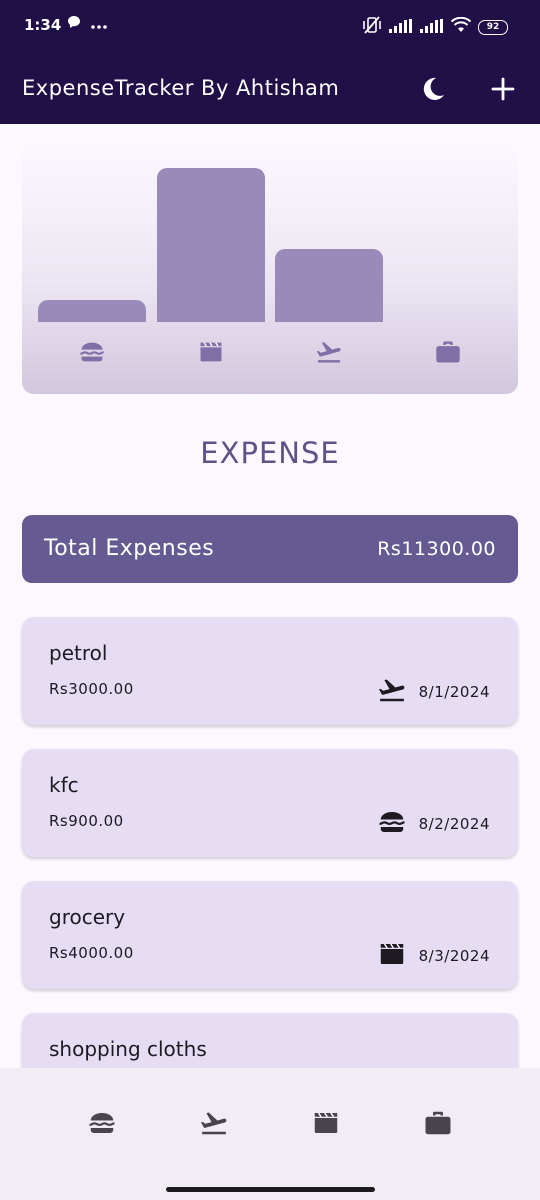 This screenshot has width=540, height=1200. Describe the element at coordinates (64, 785) in the screenshot. I see `expense-title: kfc` at that location.